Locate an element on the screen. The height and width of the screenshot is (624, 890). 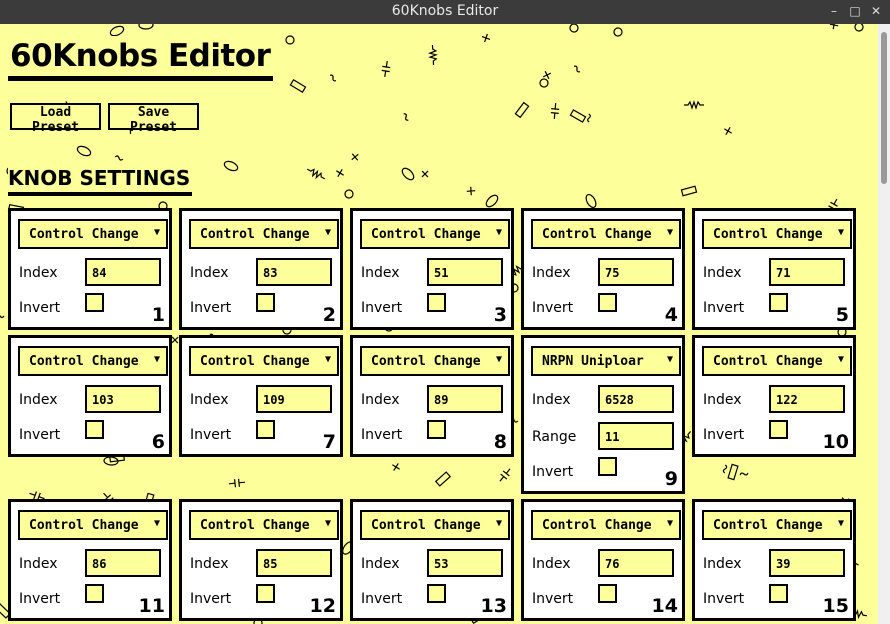
knob-panel: Control Change ▼ Index 76 Invert 14 is located at coordinates (603, 560).